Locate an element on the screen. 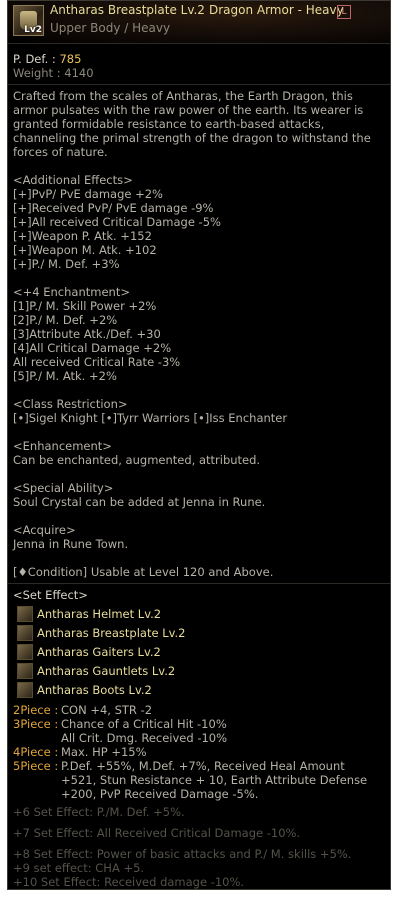  effect-line: [+]P./ M. Def. +3% is located at coordinates (66, 264).